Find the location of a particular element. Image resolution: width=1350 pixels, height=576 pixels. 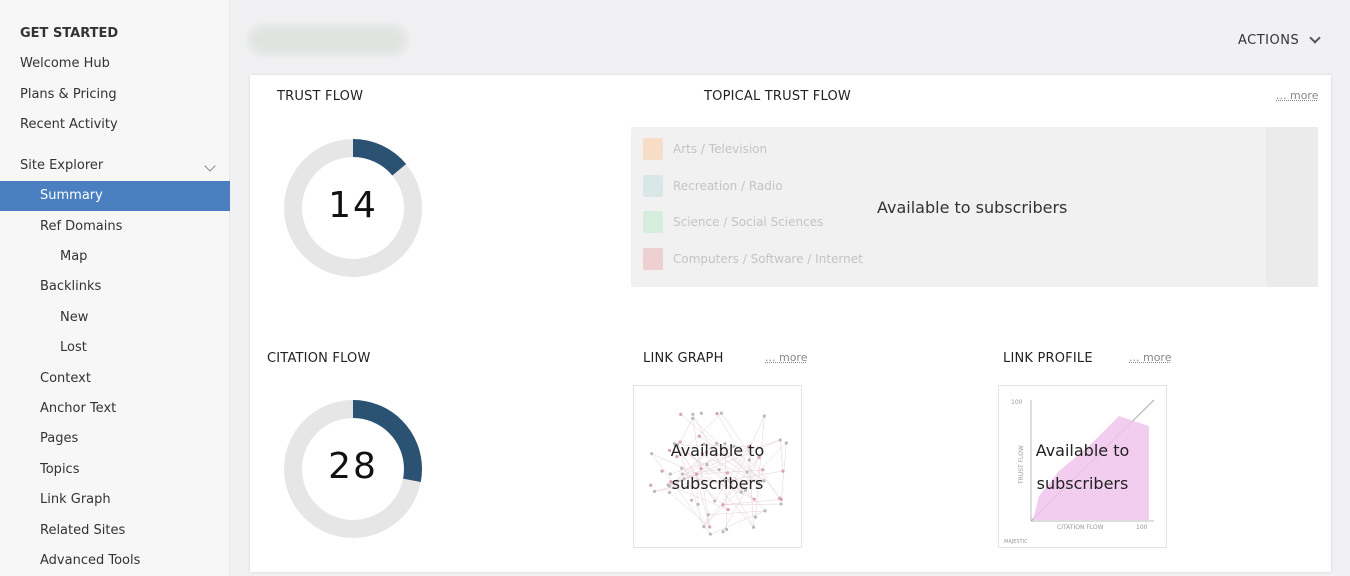

link-graph-thumbnail: Available to subscribers is located at coordinates (717, 466).